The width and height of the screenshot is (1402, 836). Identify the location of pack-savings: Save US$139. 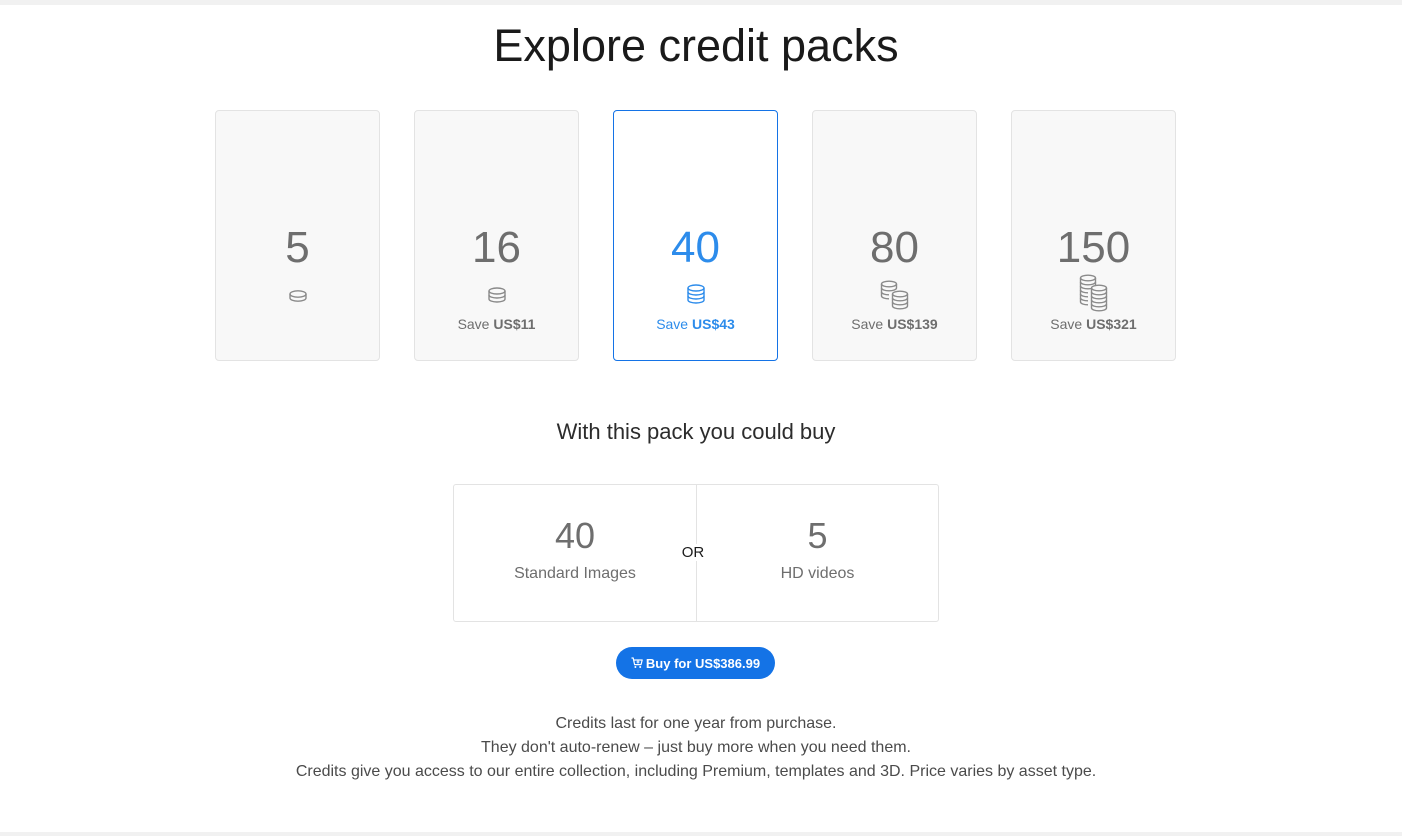
(894, 324).